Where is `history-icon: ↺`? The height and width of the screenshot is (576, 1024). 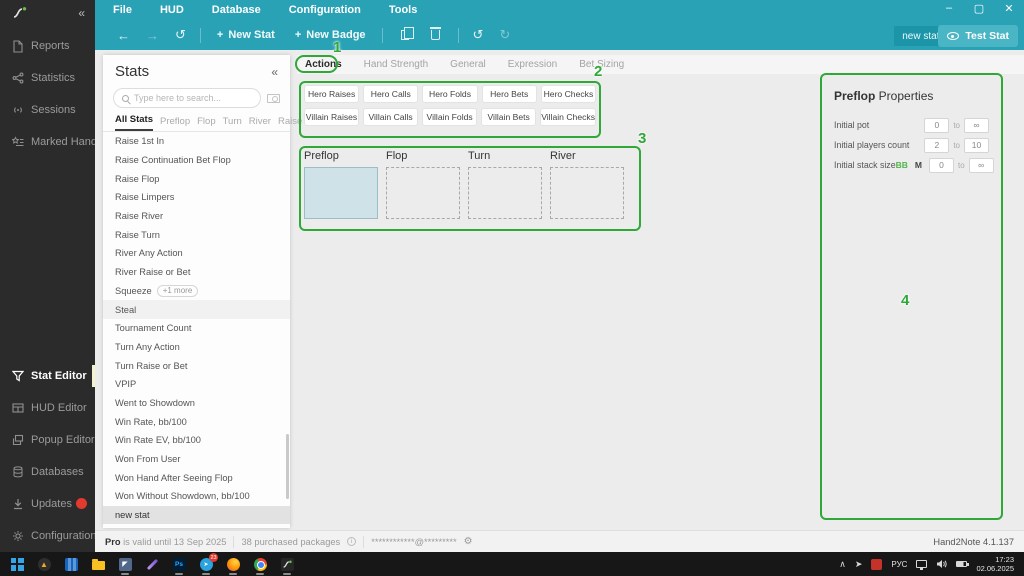 history-icon: ↺ is located at coordinates (180, 35).